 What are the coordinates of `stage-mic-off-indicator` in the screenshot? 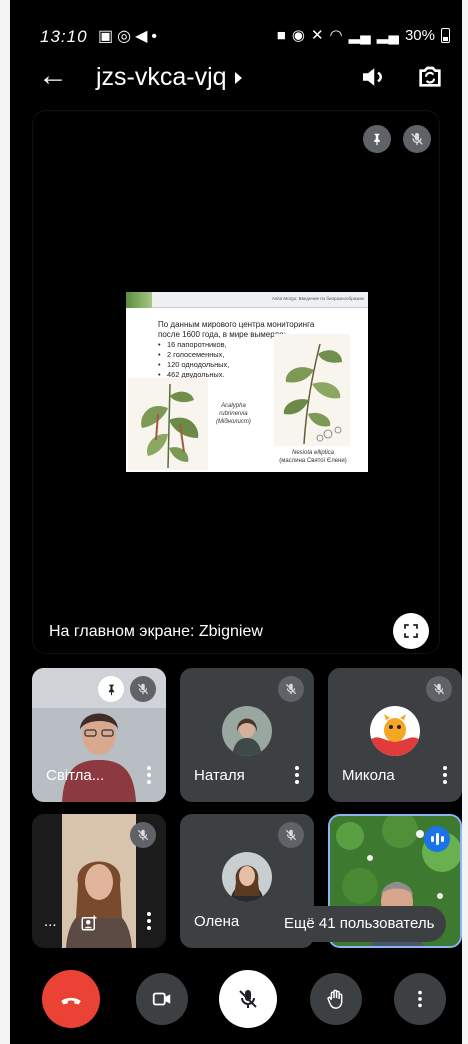 It's located at (417, 139).